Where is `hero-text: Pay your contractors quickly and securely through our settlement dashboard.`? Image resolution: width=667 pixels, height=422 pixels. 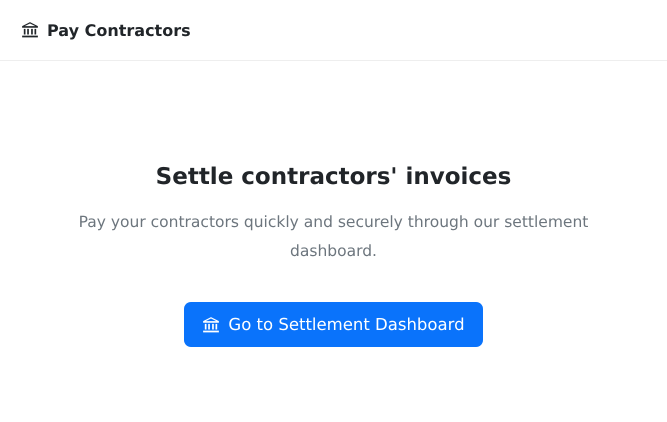 hero-text: Pay your contractors quickly and securely through our settlement dashboard. is located at coordinates (334, 237).